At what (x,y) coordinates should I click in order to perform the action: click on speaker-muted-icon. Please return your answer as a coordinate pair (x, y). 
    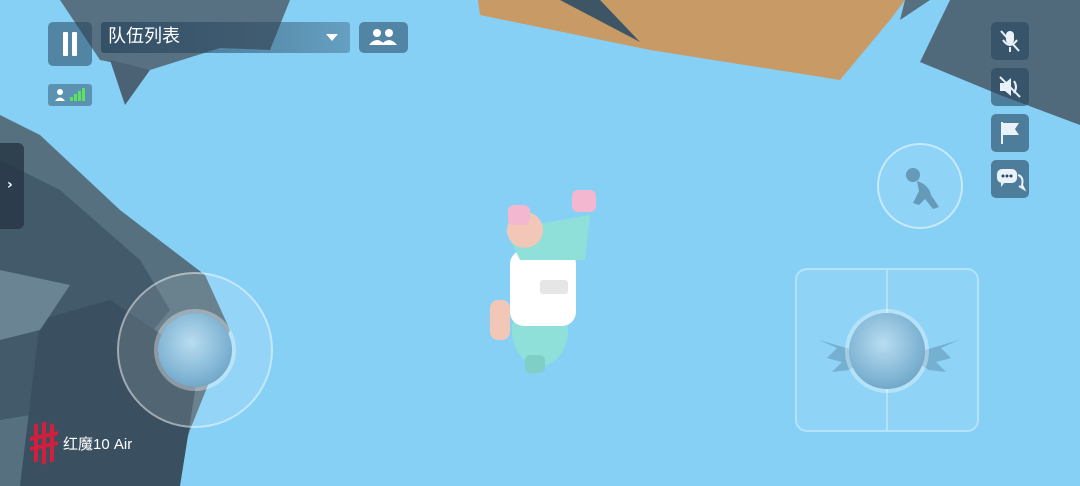
    Looking at the image, I should click on (1010, 87).